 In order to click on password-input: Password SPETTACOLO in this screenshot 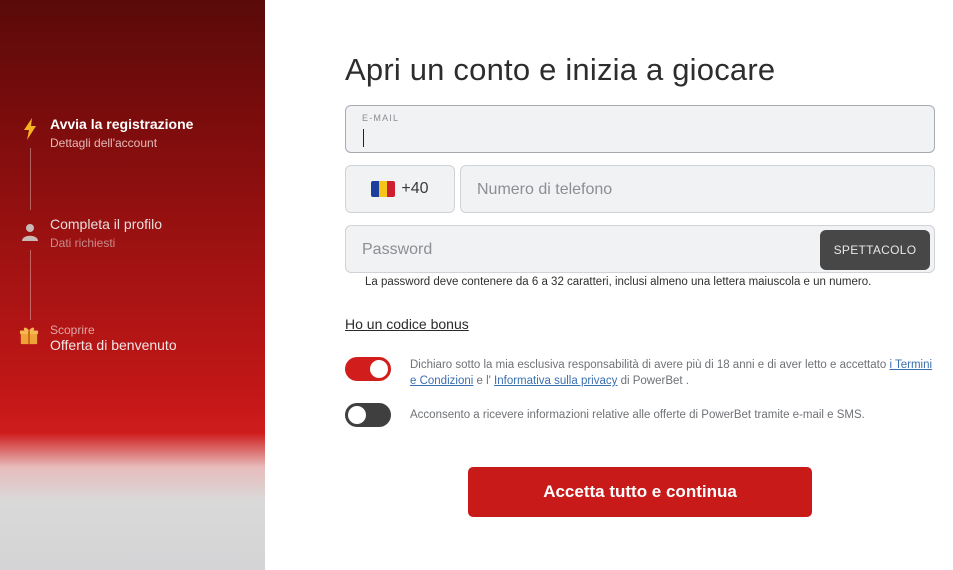, I will do `click(640, 249)`.